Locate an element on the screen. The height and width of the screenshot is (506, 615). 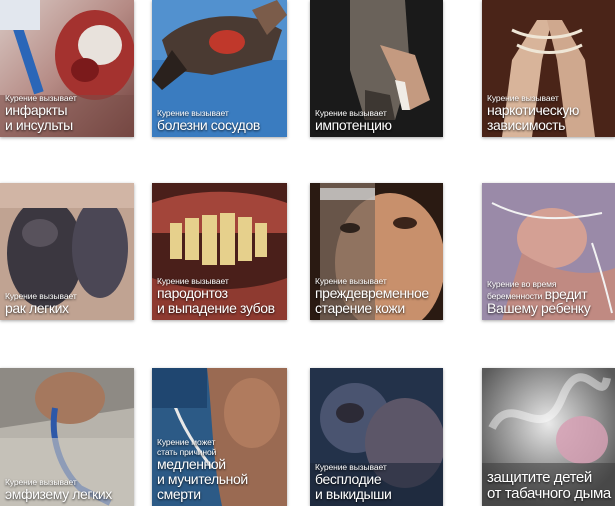
tile-lung-cancer: Курение вызывает рак легких is located at coordinates (67, 251).